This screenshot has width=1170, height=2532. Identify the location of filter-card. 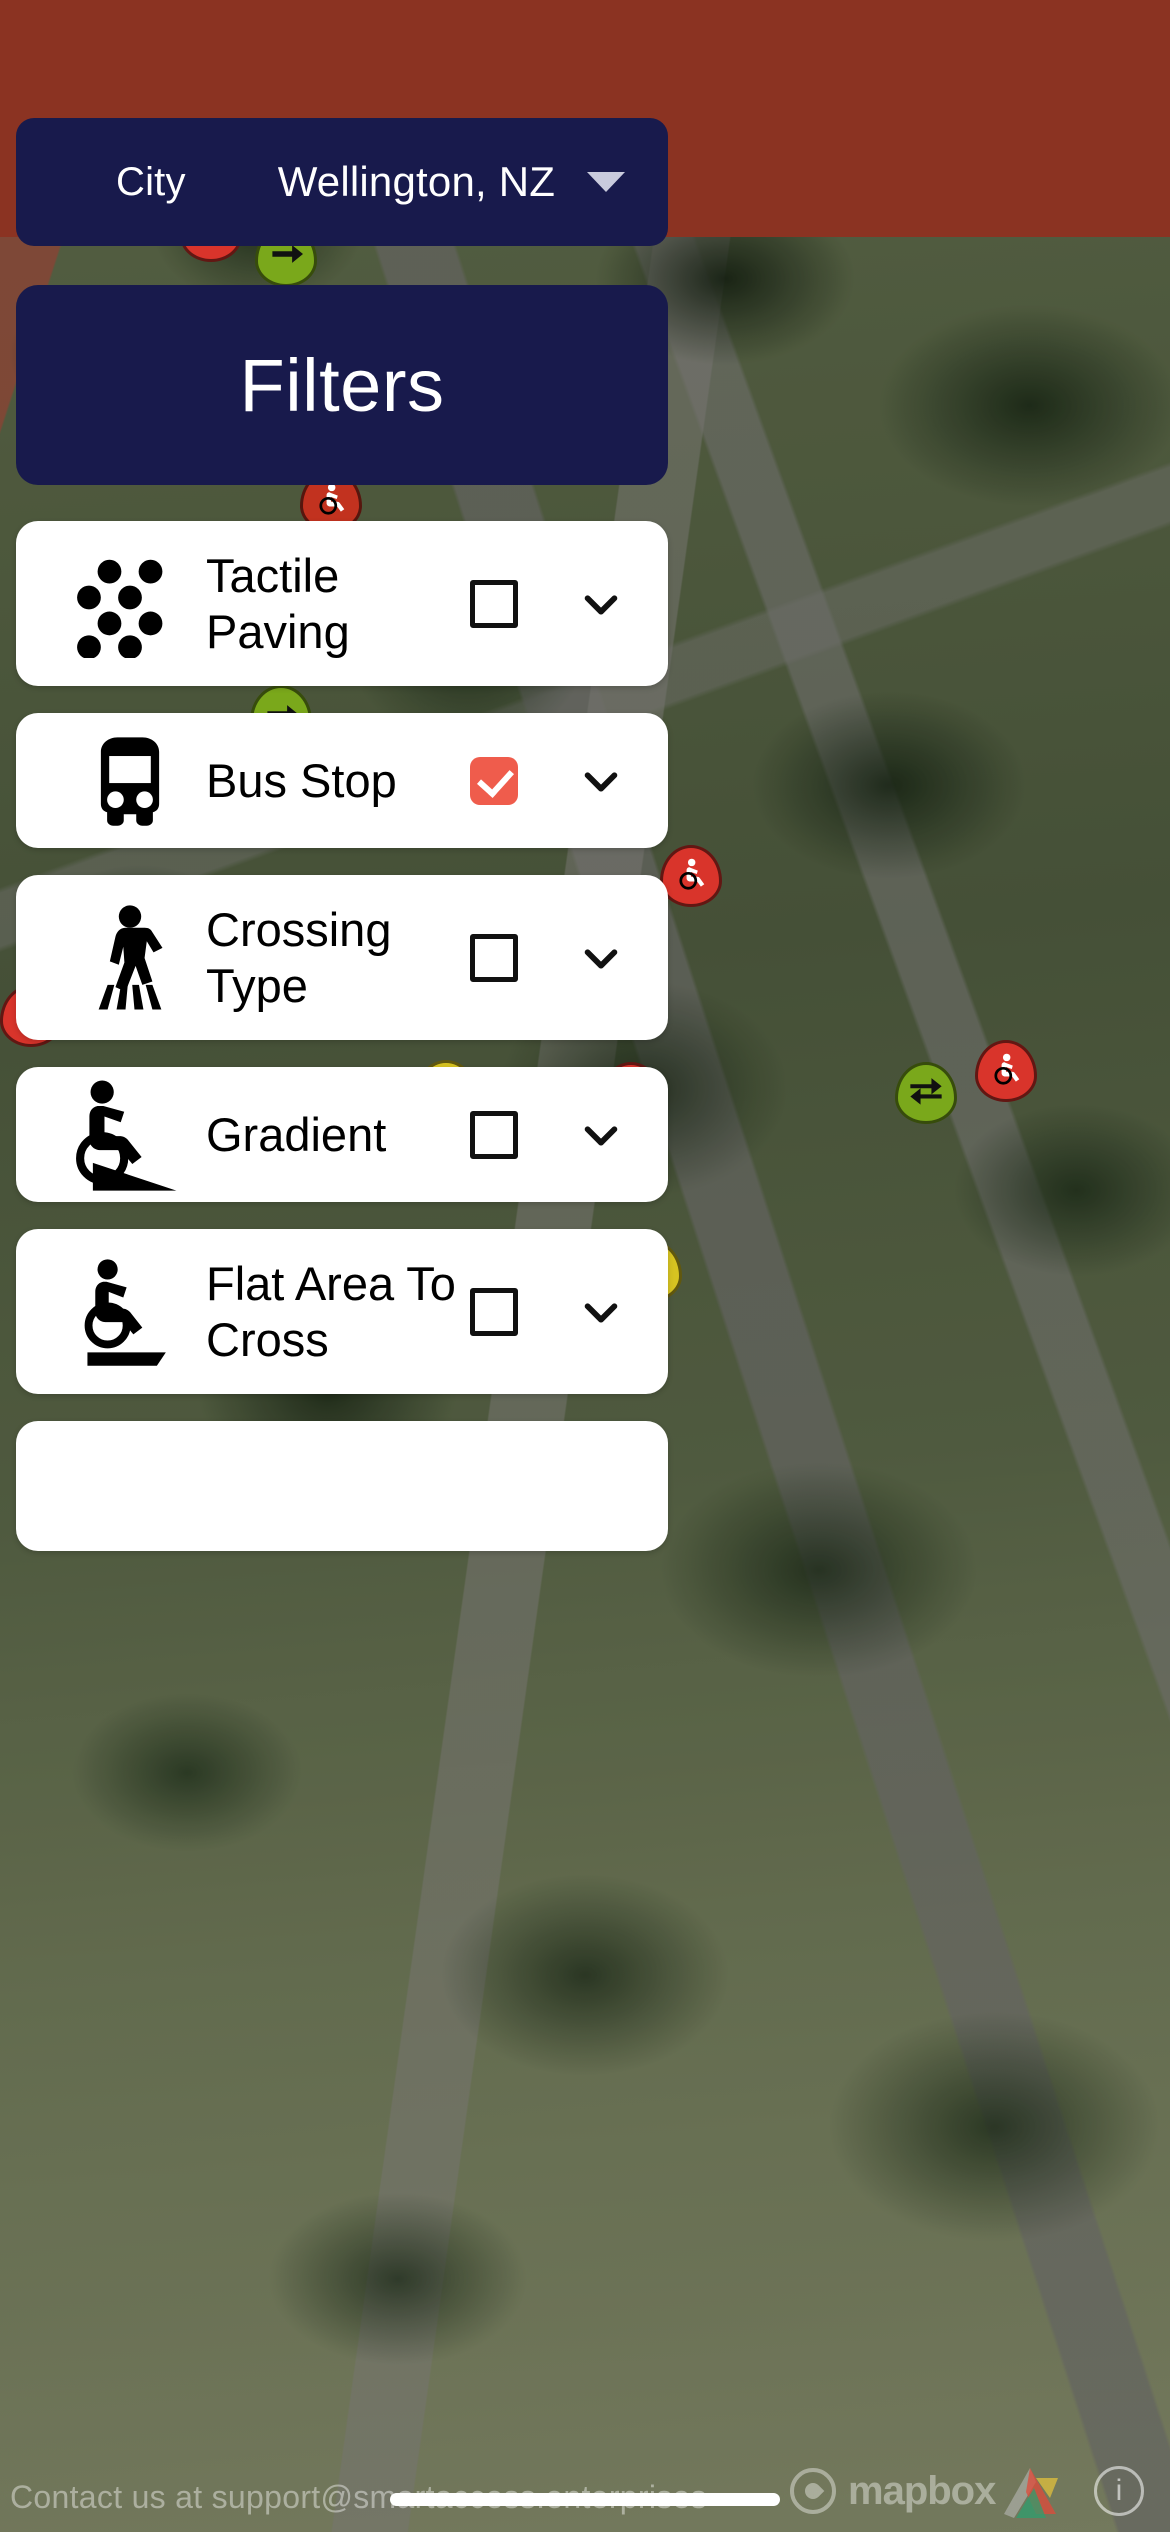
(342, 1486).